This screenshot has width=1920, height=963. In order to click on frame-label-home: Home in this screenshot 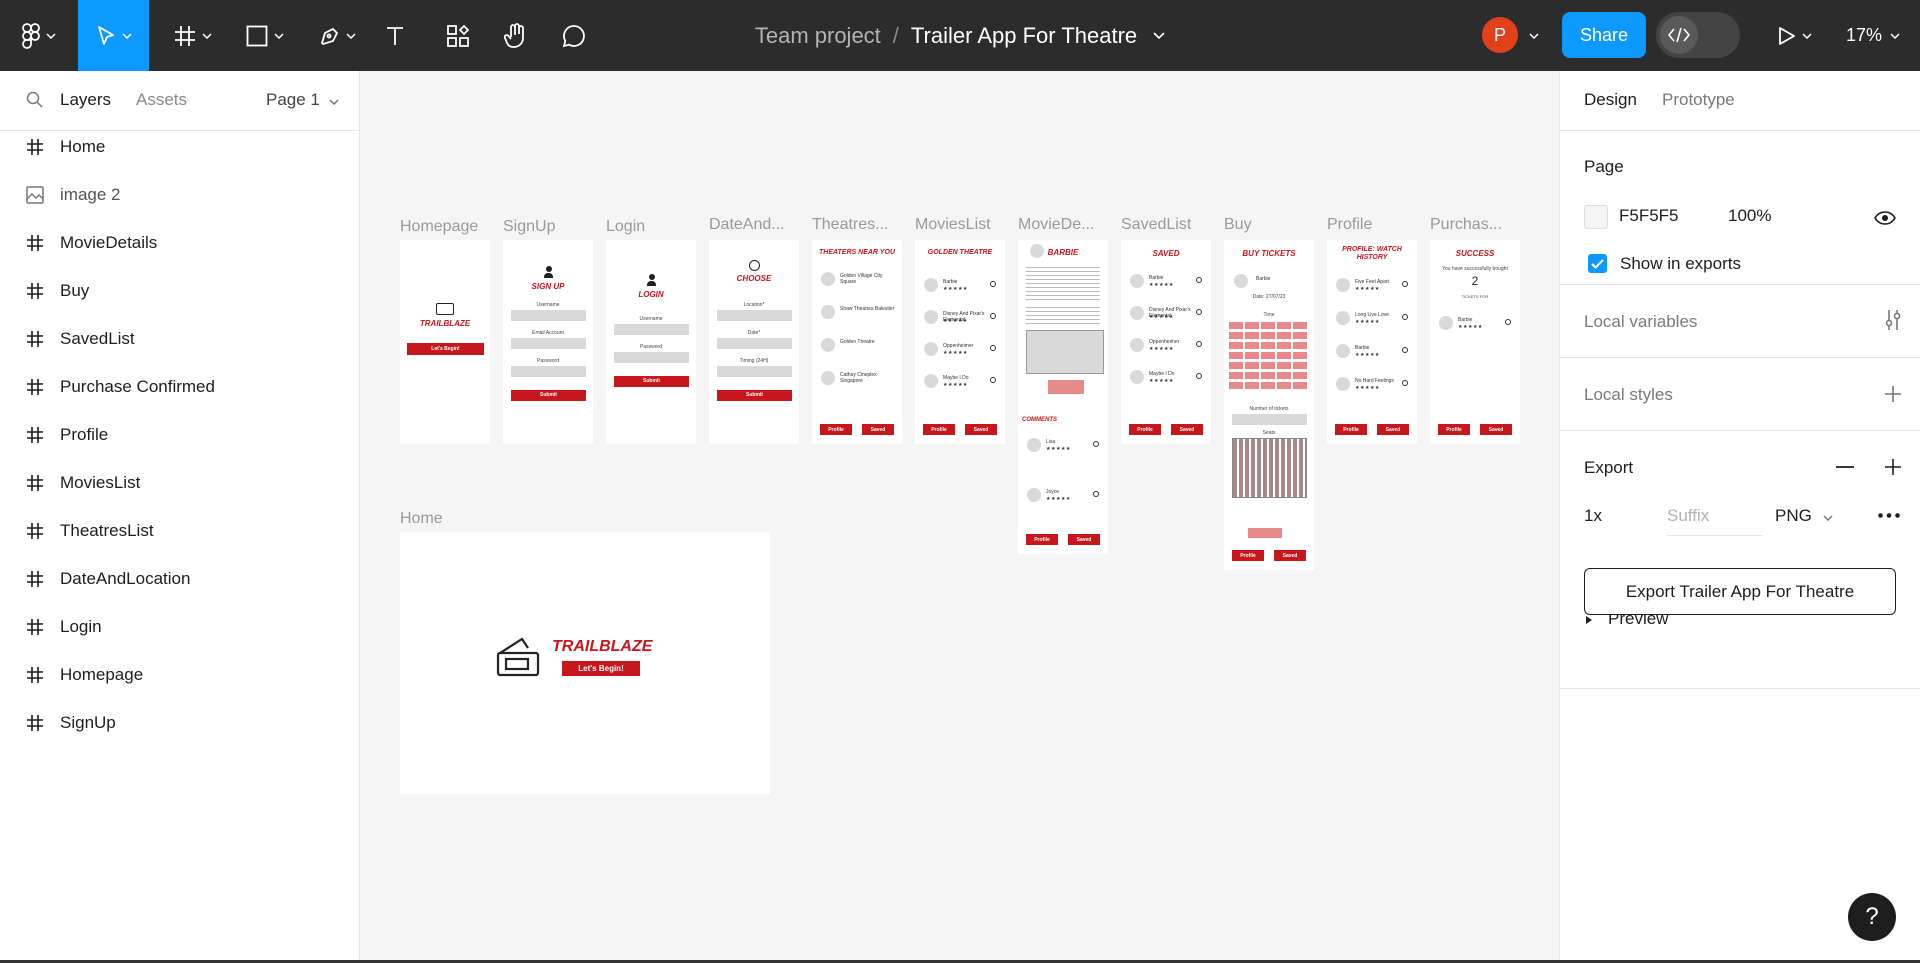, I will do `click(421, 519)`.